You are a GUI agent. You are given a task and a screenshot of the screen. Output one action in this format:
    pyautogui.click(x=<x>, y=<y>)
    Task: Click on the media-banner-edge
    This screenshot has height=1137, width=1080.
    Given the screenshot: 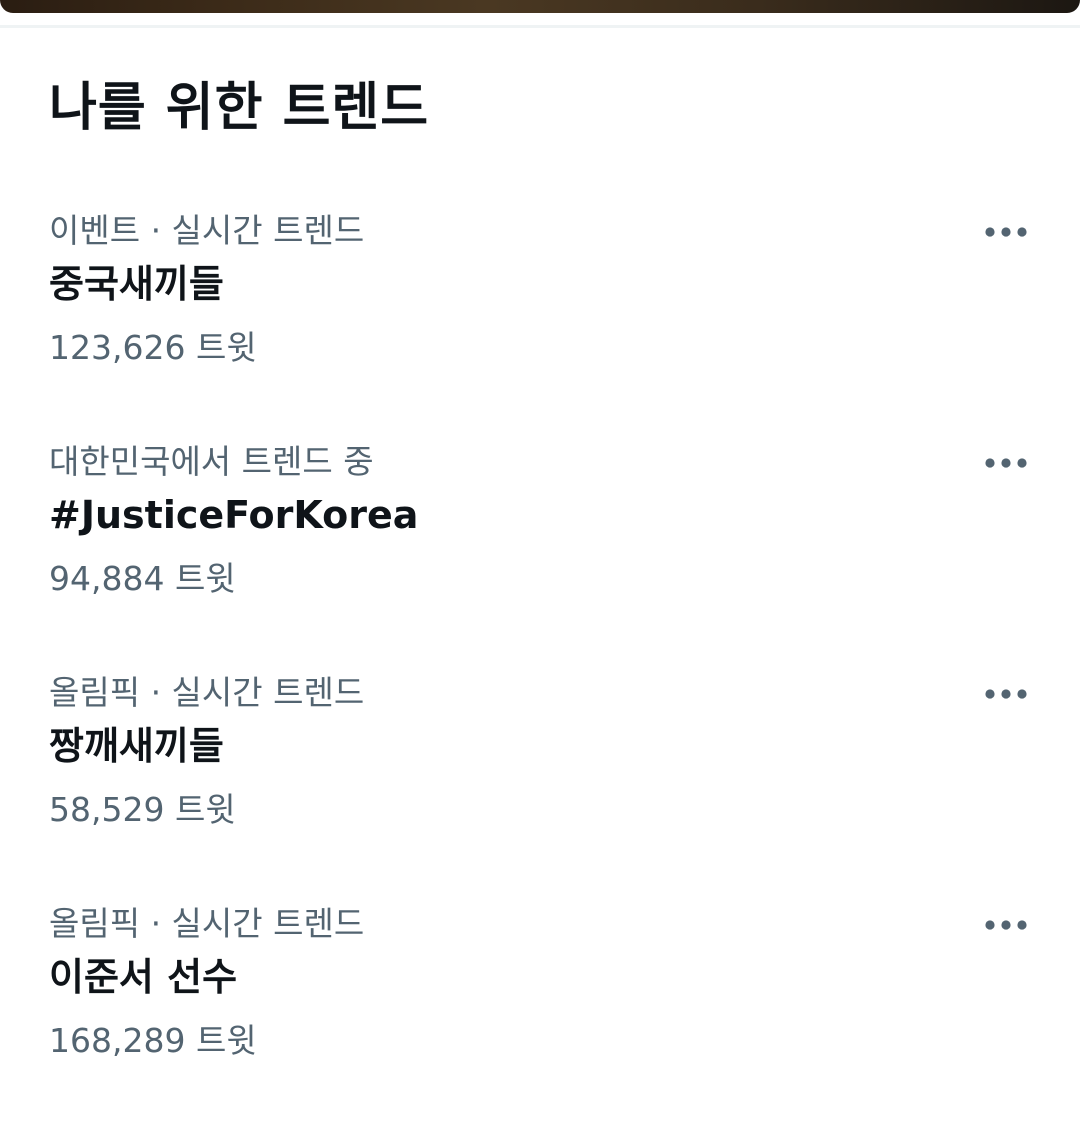 What is the action you would take?
    pyautogui.click(x=540, y=6)
    